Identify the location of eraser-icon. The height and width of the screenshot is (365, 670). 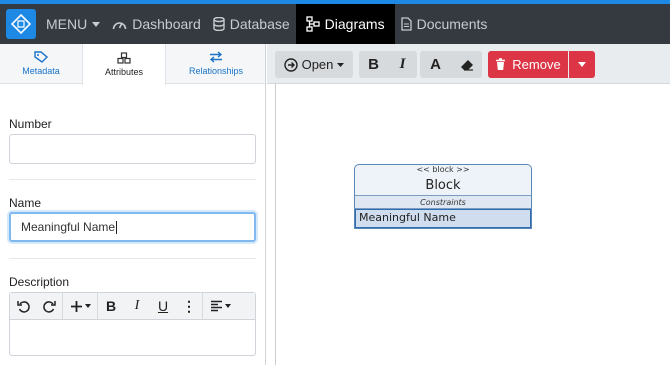
(466, 65).